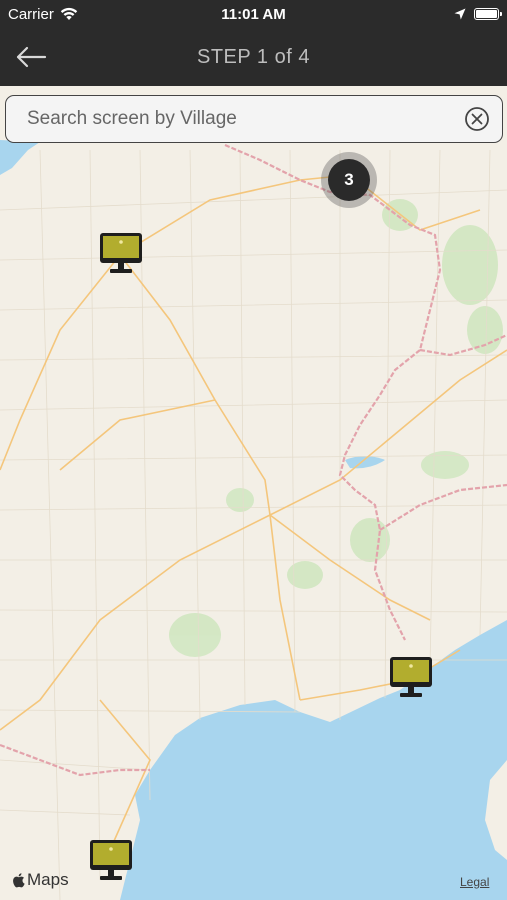 The image size is (507, 900). Describe the element at coordinates (477, 119) in the screenshot. I see `clear-circle-icon` at that location.